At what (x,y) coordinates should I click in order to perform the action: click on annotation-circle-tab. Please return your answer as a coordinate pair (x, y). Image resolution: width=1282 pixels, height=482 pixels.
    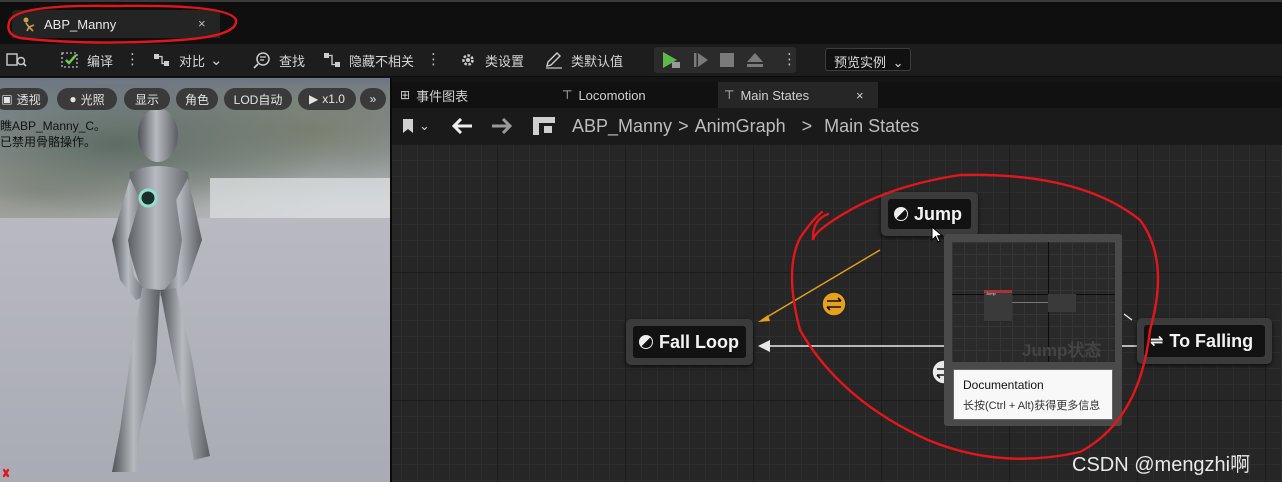
    Looking at the image, I should click on (122, 24).